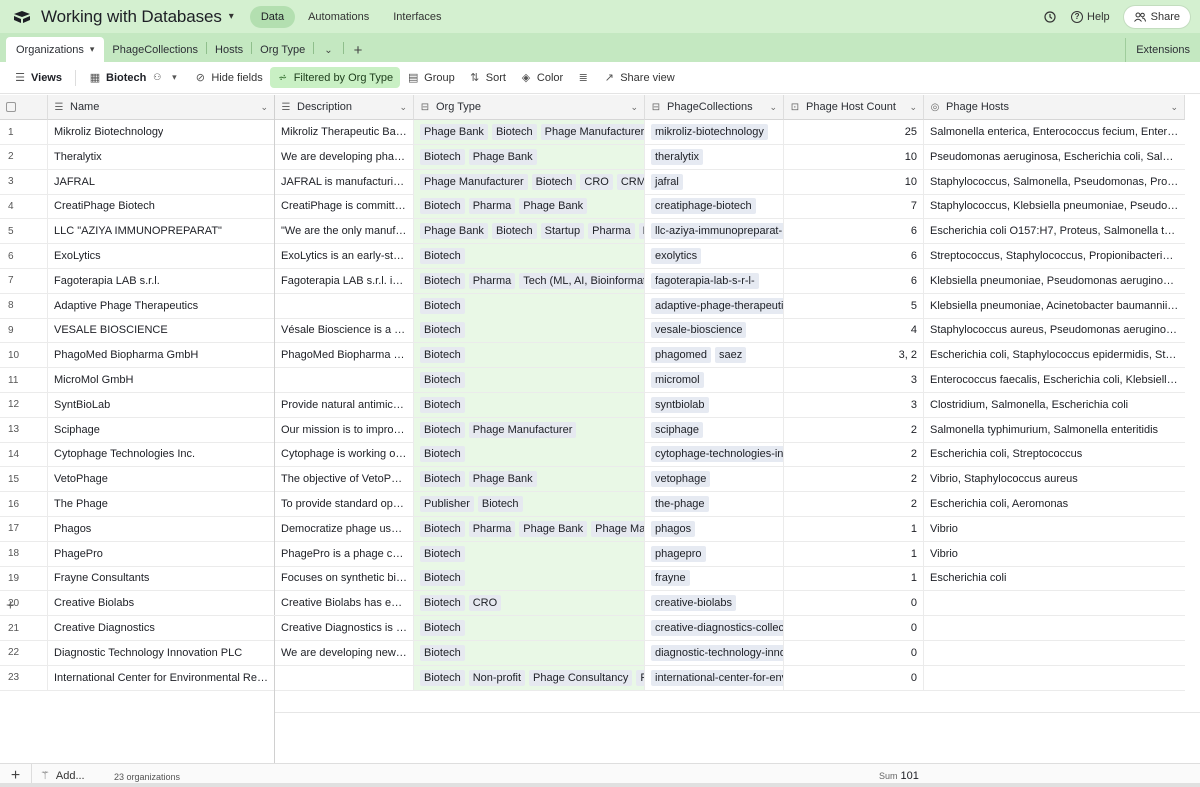 The image size is (1200, 787). What do you see at coordinates (854, 355) in the screenshot?
I see `phage-host-count-cell: 3, 2` at bounding box center [854, 355].